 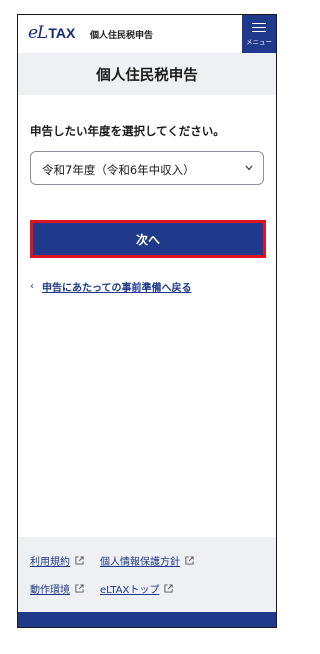 I want to click on year-select: 令和7年度（令和6年中収入）, so click(x=147, y=168).